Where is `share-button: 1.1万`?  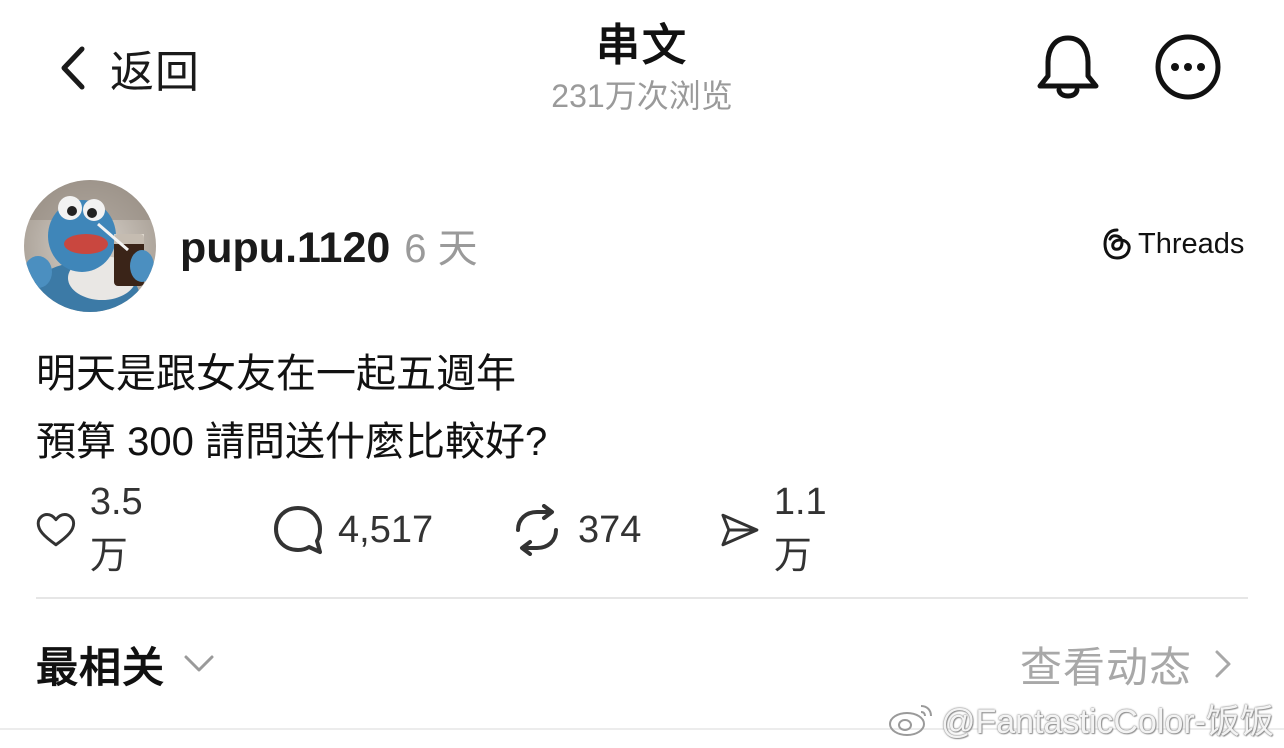 share-button: 1.1万 is located at coordinates (780, 529).